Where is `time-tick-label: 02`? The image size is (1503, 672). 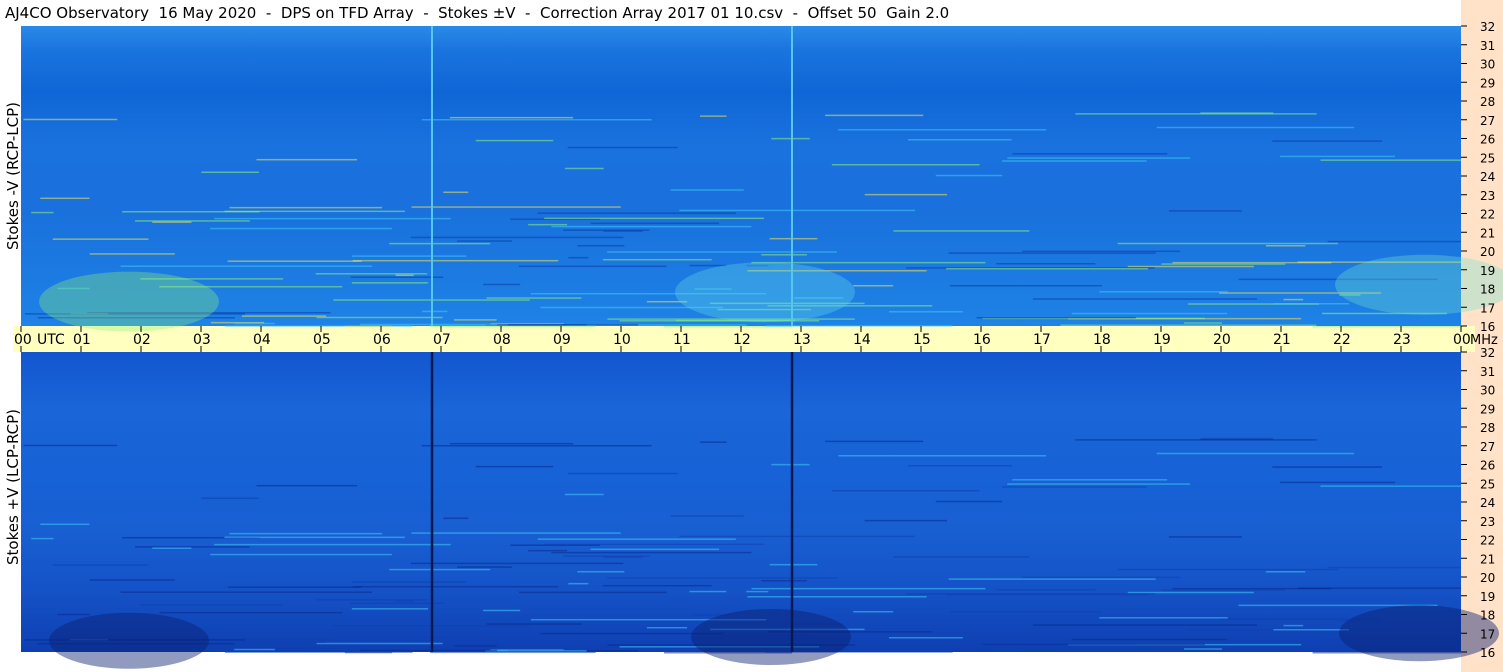 time-tick-label: 02 is located at coordinates (142, 340).